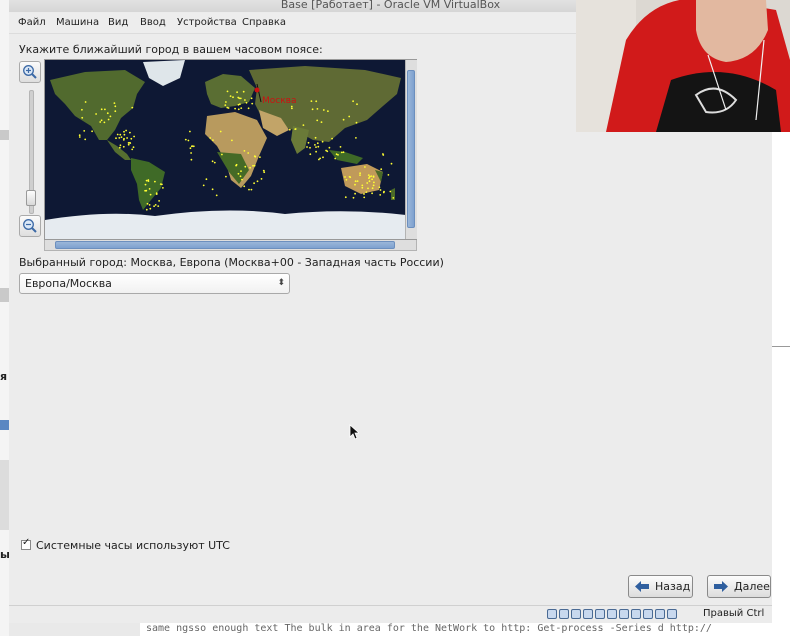 The height and width of the screenshot is (636, 790). I want to click on shared-folders-icon, so click(612, 614).